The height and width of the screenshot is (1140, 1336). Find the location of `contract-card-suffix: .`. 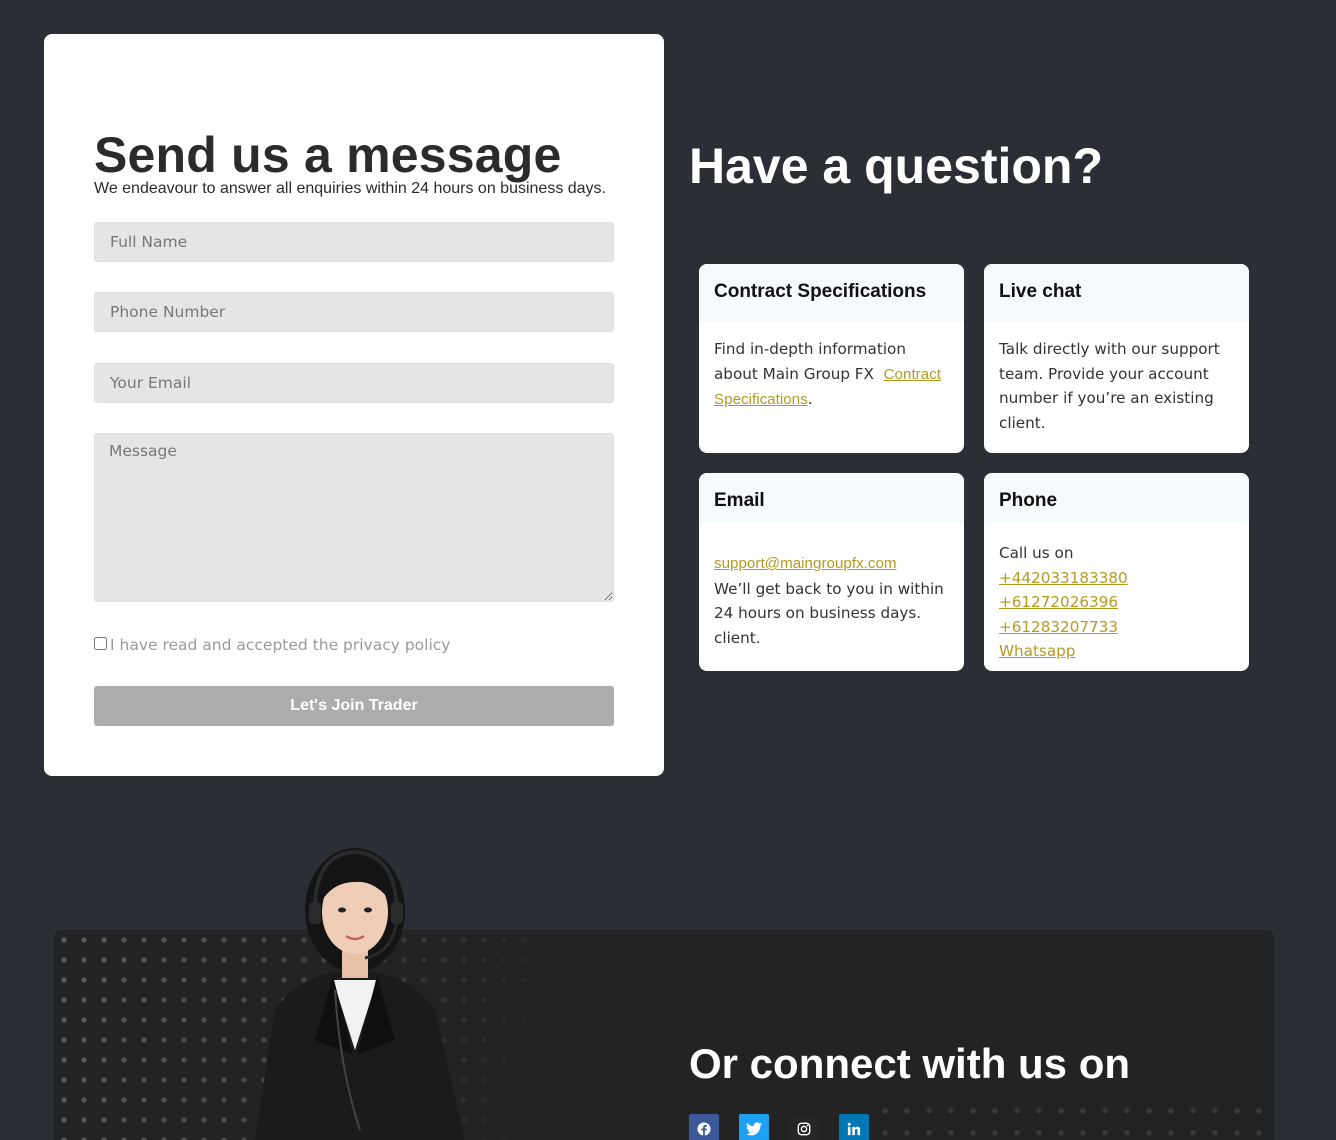

contract-card-suffix: . is located at coordinates (810, 399).